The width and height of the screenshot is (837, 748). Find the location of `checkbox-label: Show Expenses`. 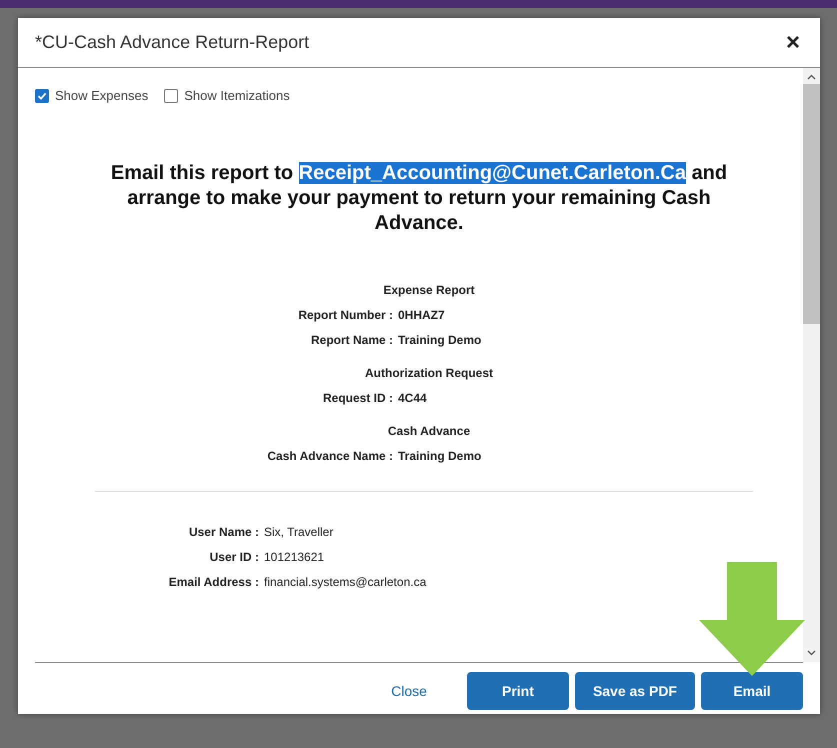

checkbox-label: Show Expenses is located at coordinates (101, 95).